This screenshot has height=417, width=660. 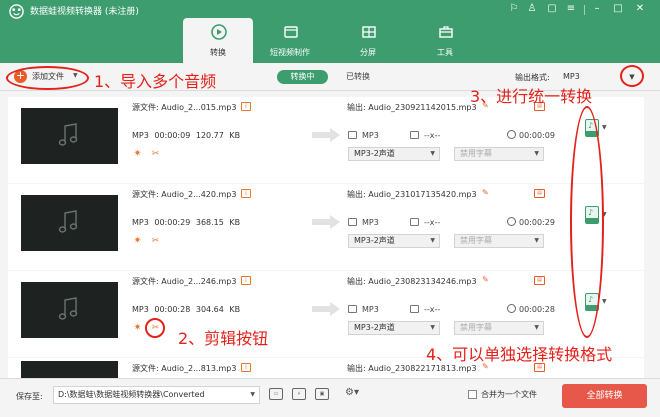 What do you see at coordinates (618, 8) in the screenshot?
I see `maximize-icon: □` at bounding box center [618, 8].